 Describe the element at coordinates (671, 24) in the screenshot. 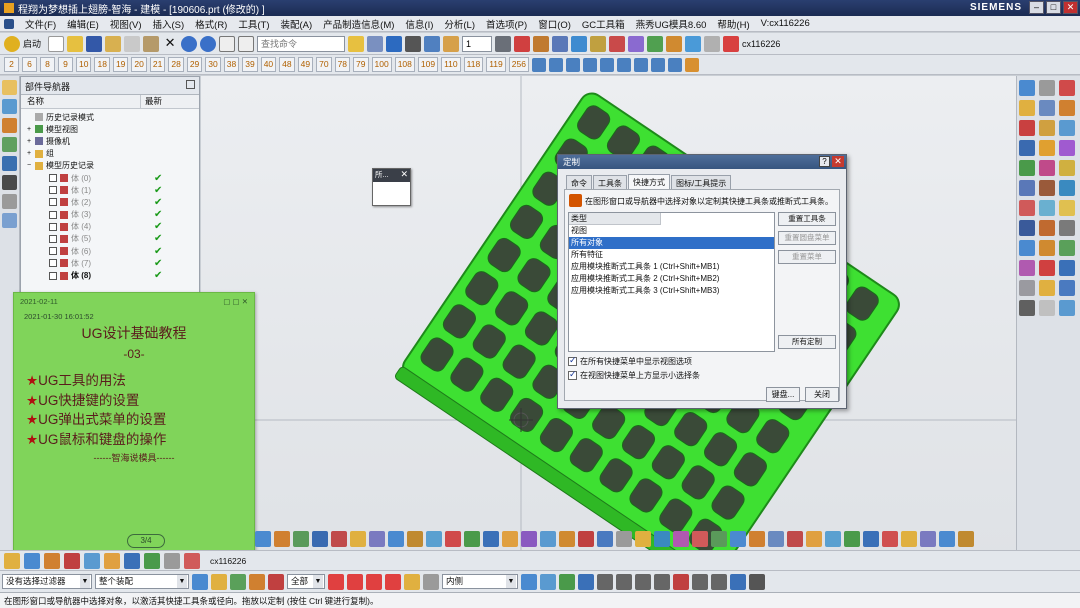

I see `menu-yanxiu-mold: 燕秀UG模具8.60` at that location.